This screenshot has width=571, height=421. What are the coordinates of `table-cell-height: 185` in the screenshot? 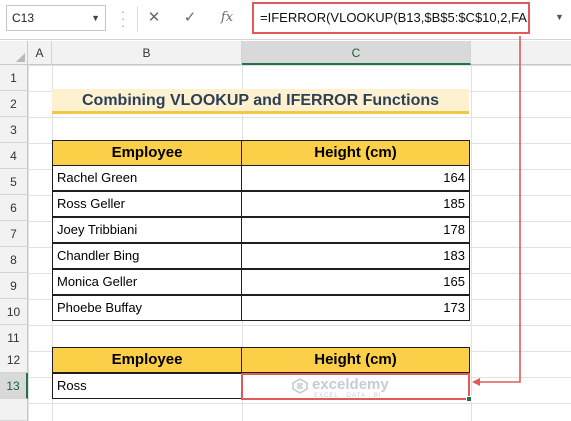 It's located at (355, 204).